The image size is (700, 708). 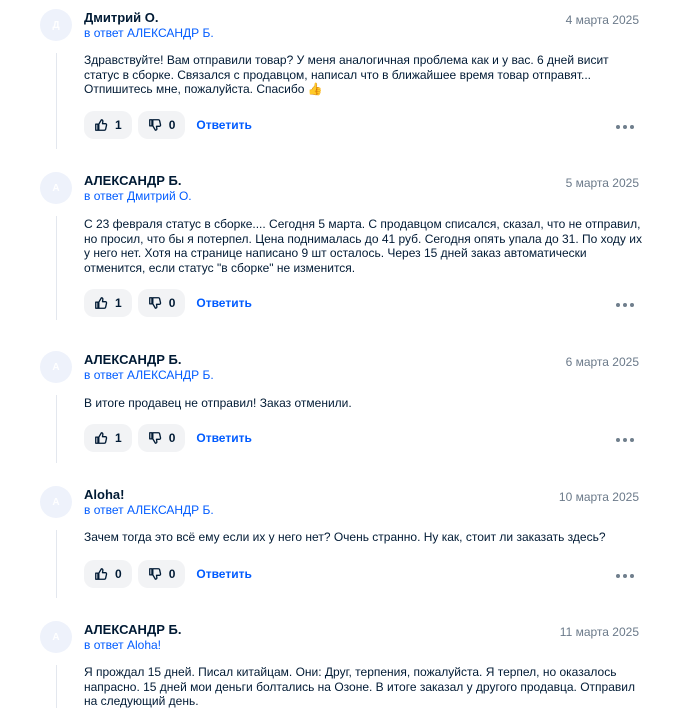 I want to click on reply-to-link: в ответ Дмитрий О., so click(x=138, y=196).